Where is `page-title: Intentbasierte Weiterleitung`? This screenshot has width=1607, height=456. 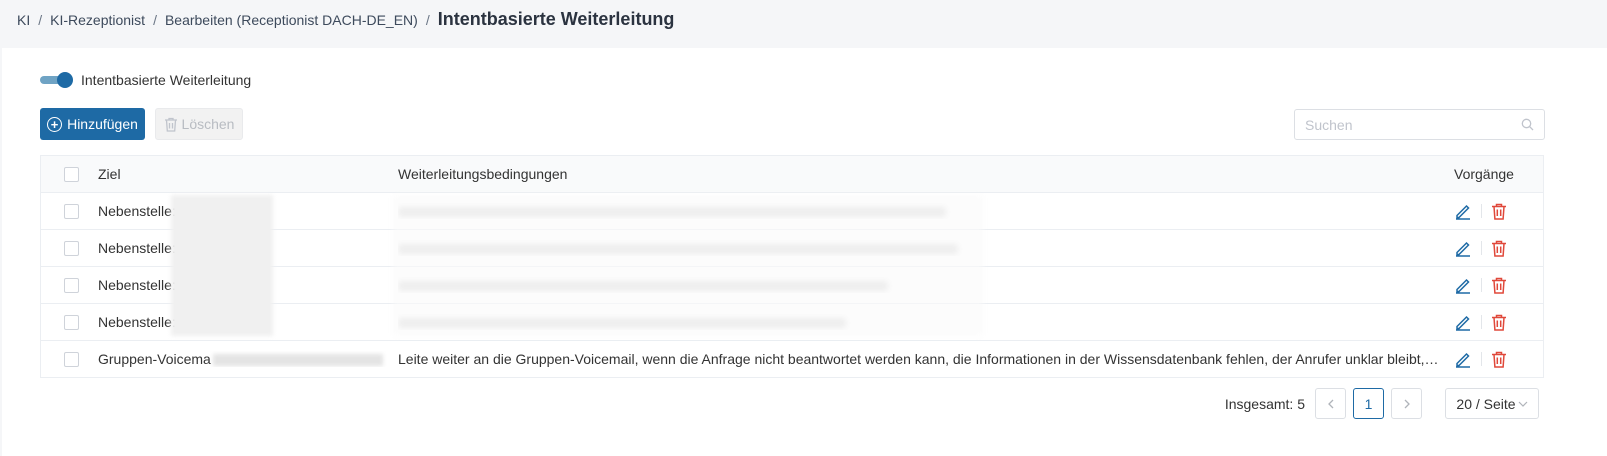
page-title: Intentbasierte Weiterleitung is located at coordinates (556, 19).